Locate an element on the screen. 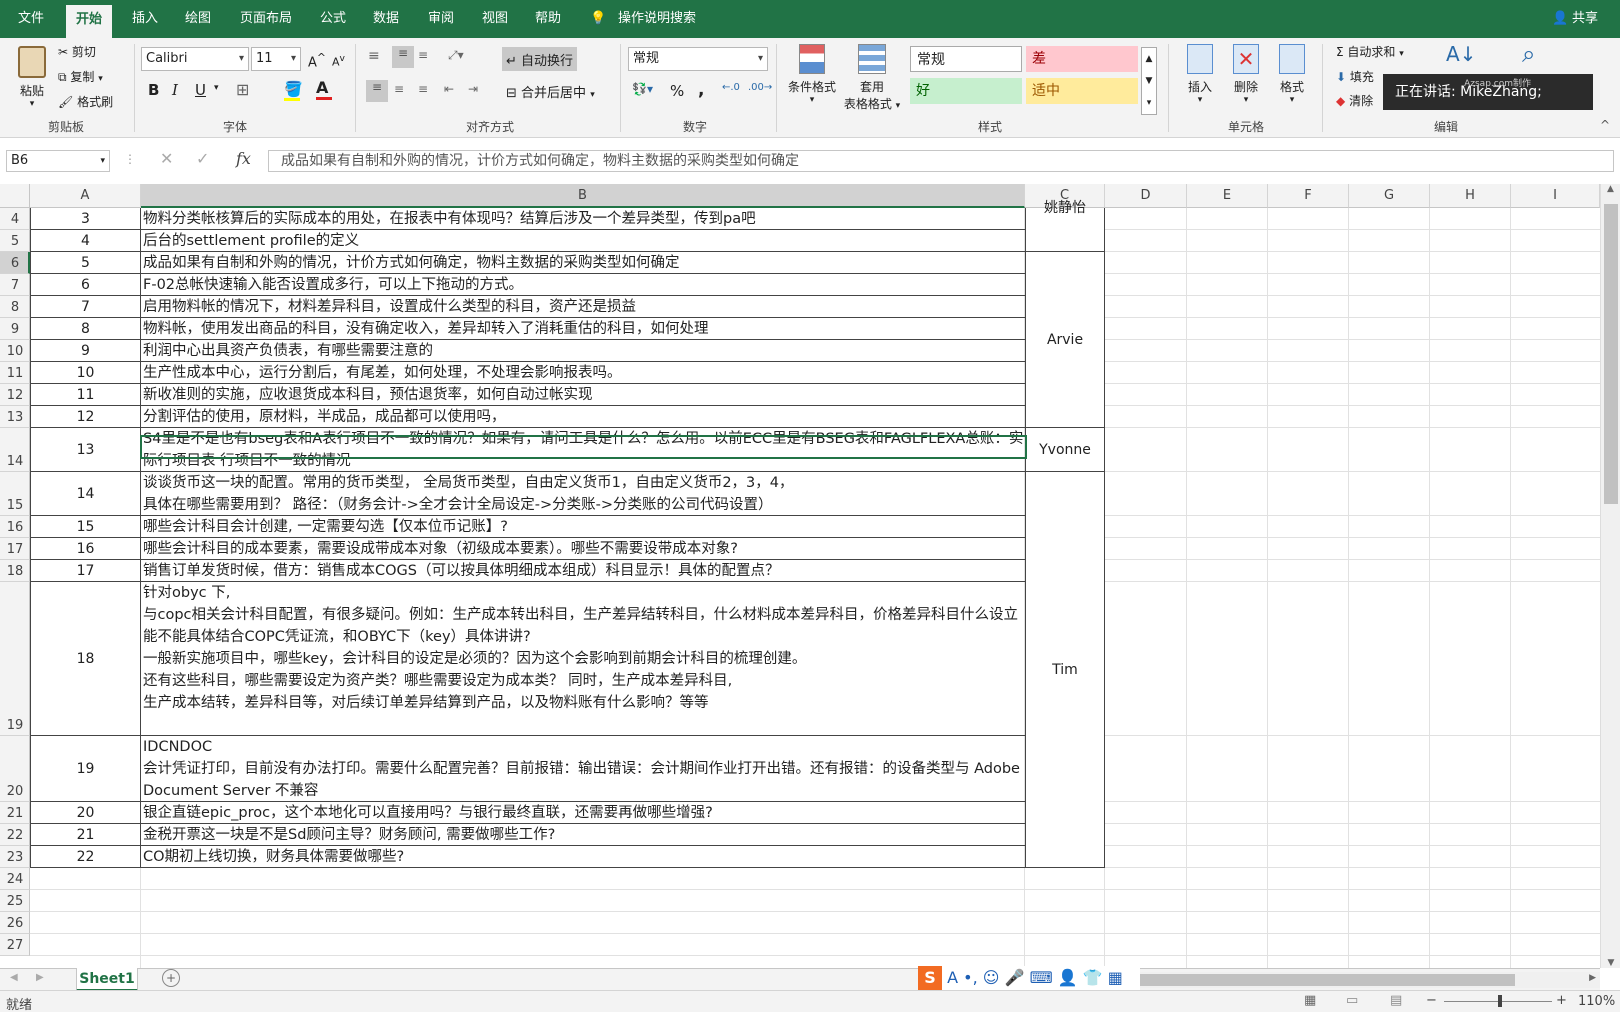 Image resolution: width=1620 pixels, height=1013 pixels. vertical-scrollbar: ▲ ▼ is located at coordinates (1610, 576).